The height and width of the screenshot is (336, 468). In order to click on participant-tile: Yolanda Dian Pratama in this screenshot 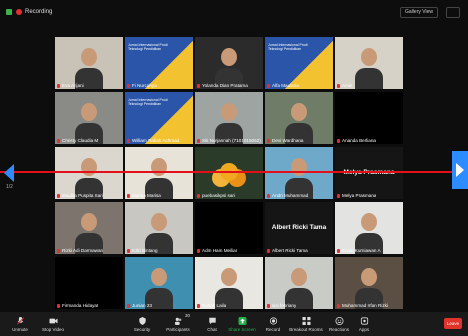, I will do `click(229, 63)`.